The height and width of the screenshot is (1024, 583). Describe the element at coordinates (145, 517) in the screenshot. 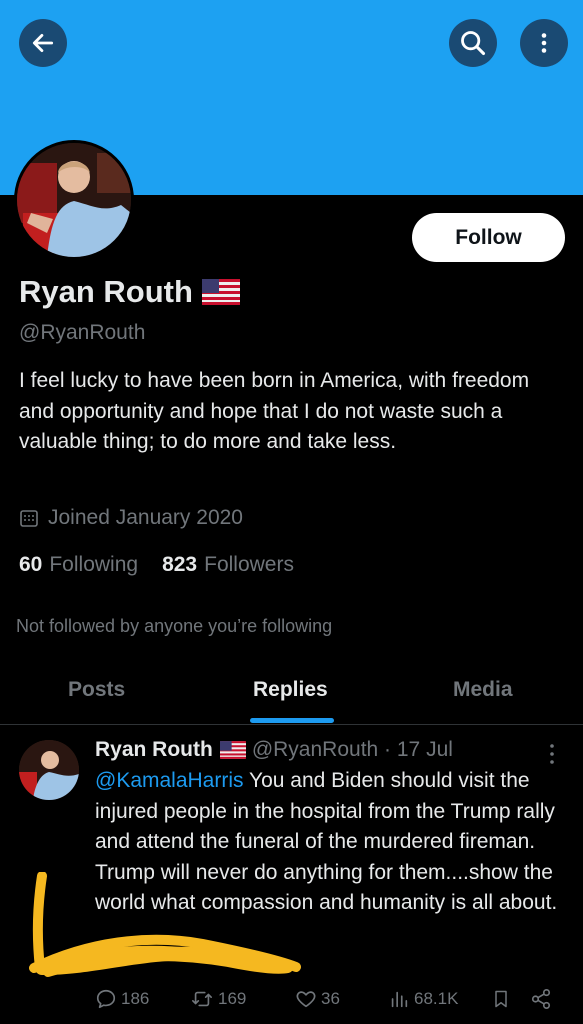

I see `joined-text: Joined January 2020` at that location.